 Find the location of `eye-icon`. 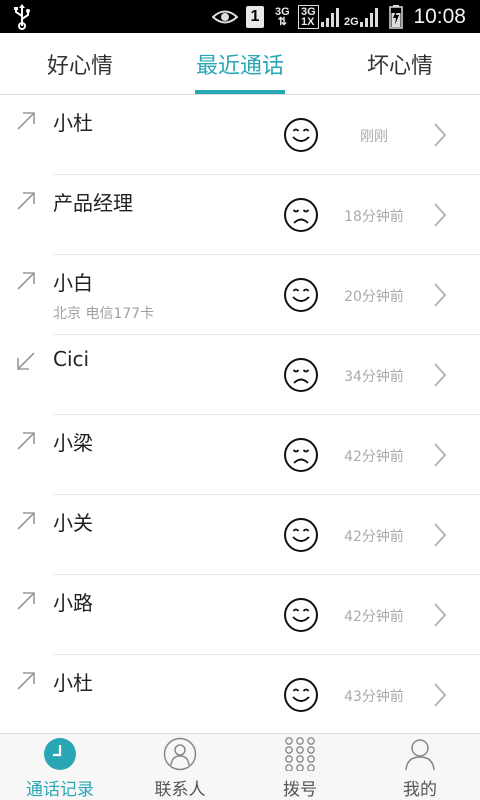

eye-icon is located at coordinates (225, 16).